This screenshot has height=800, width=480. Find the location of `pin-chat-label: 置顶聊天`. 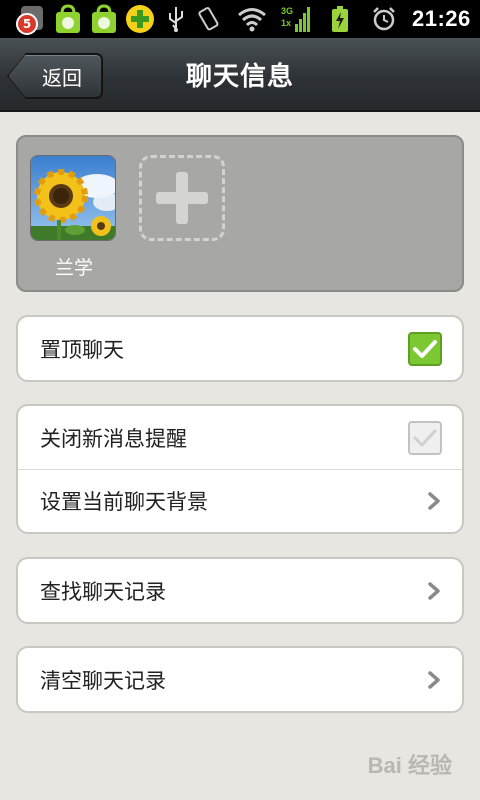

pin-chat-label: 置顶聊天 is located at coordinates (82, 349).